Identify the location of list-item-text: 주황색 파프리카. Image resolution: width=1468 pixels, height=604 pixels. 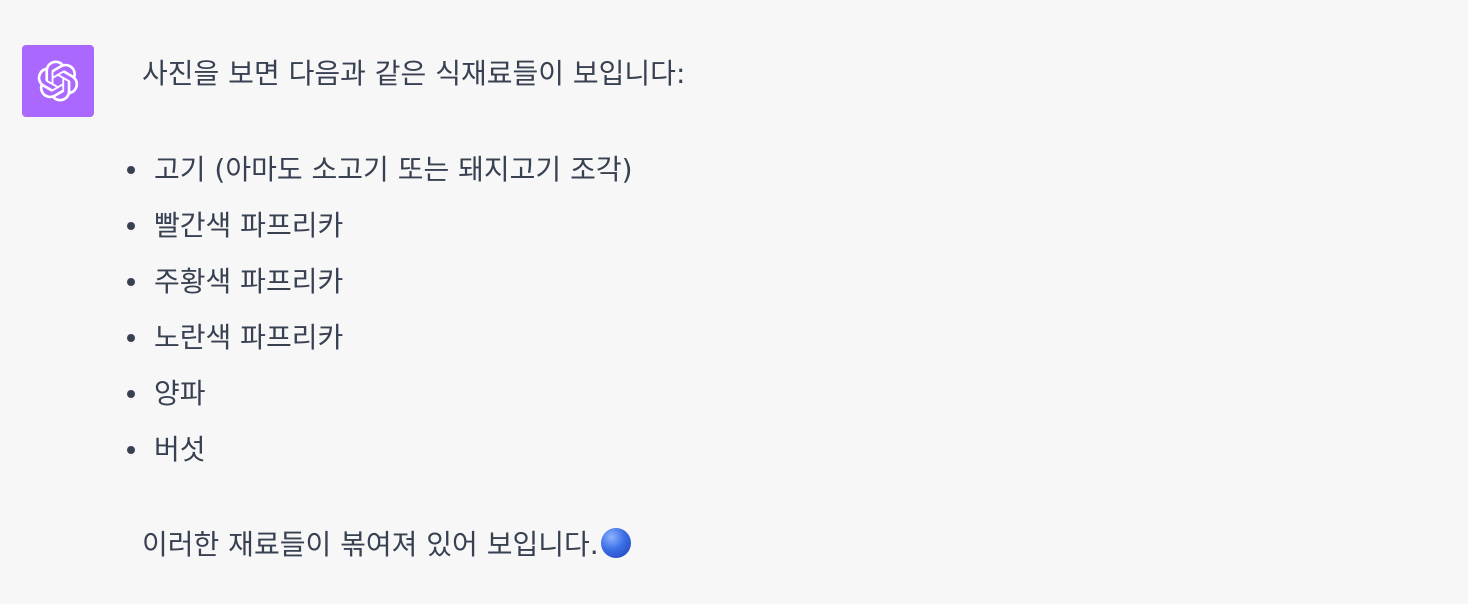
(249, 281).